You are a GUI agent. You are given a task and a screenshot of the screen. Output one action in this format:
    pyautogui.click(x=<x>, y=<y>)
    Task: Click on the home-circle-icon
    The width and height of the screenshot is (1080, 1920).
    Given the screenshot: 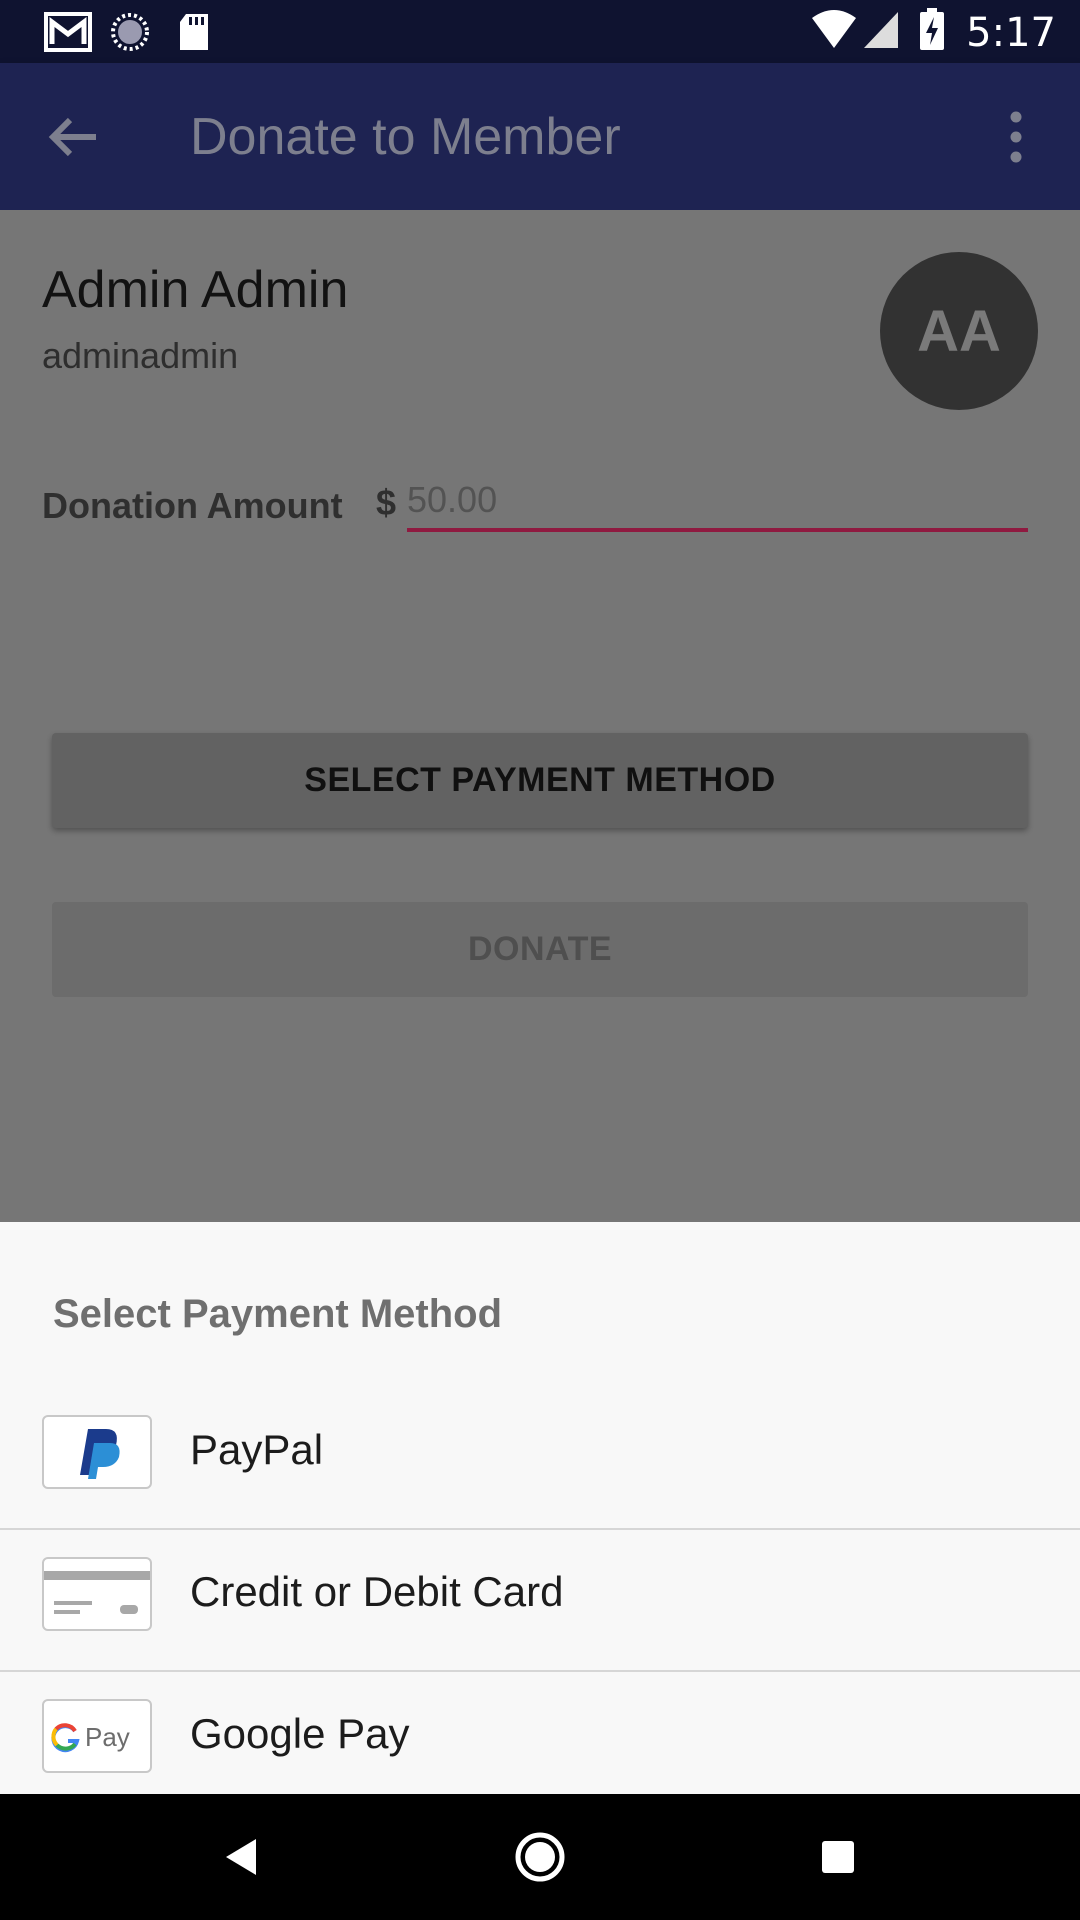 What is the action you would take?
    pyautogui.click(x=540, y=1857)
    